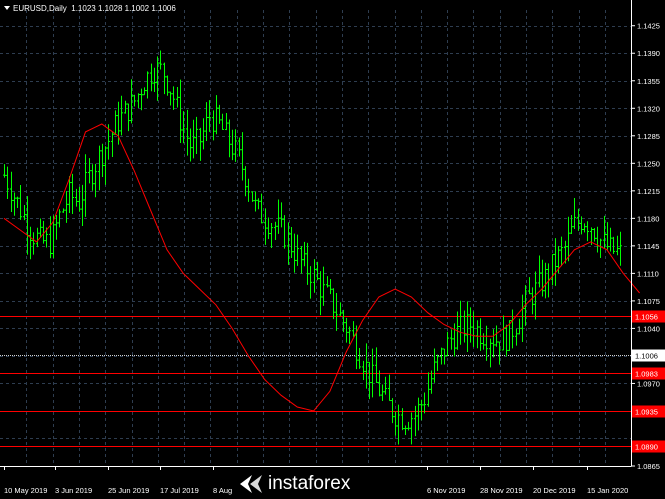 The height and width of the screenshot is (499, 665). I want to click on ohlc-values: 1.1023 1.1028 1.1002 1.1006, so click(123, 8).